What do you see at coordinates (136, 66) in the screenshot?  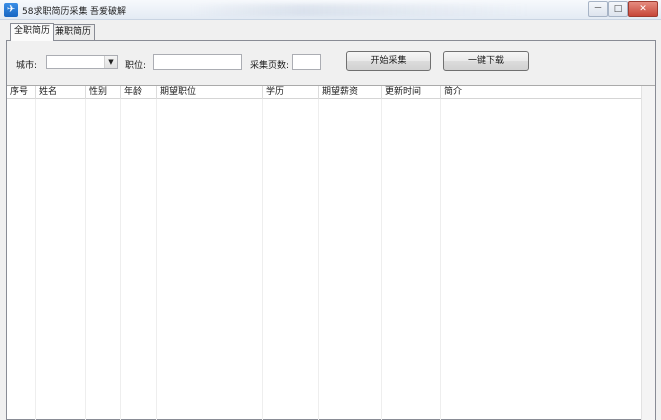 I see `position-label: 职位:` at bounding box center [136, 66].